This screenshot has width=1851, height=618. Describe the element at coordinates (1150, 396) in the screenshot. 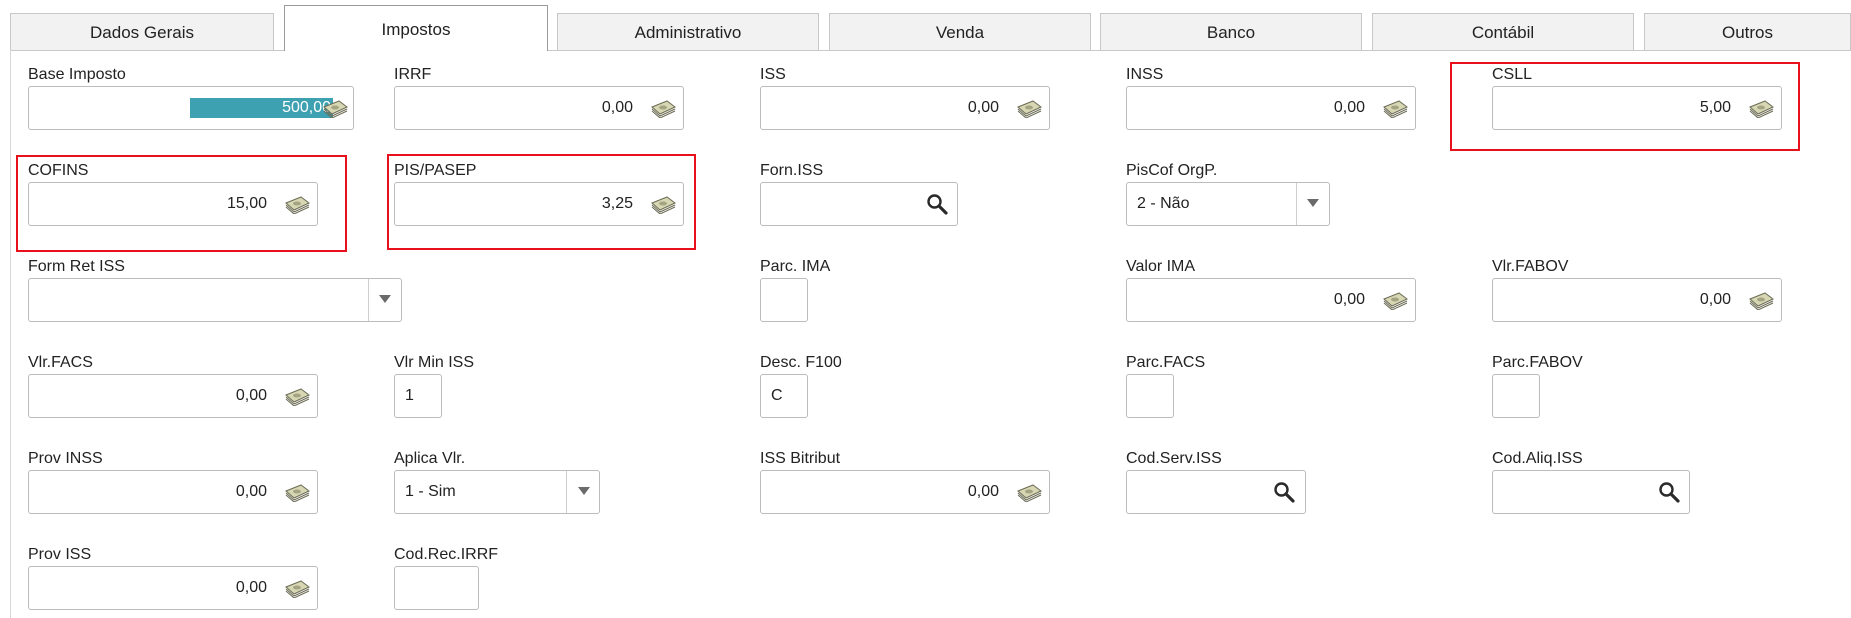

I see `parc-facs-field` at that location.